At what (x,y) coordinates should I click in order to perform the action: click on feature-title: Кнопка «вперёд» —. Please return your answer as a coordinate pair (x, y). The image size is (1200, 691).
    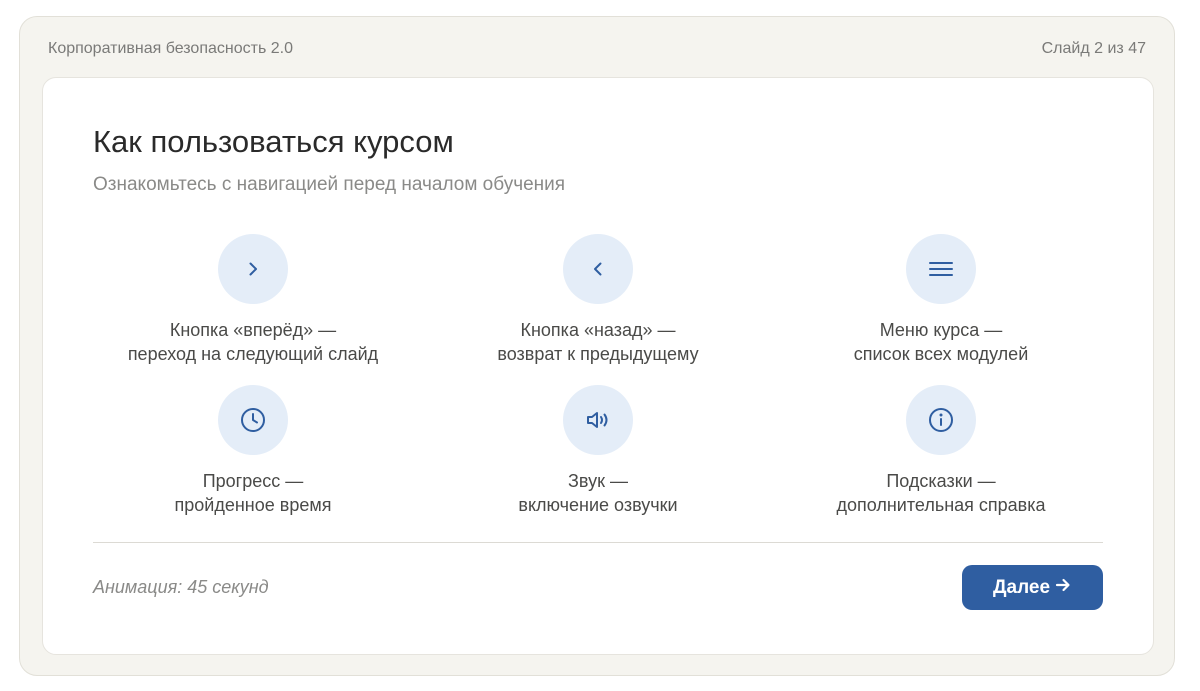
    Looking at the image, I should click on (253, 330).